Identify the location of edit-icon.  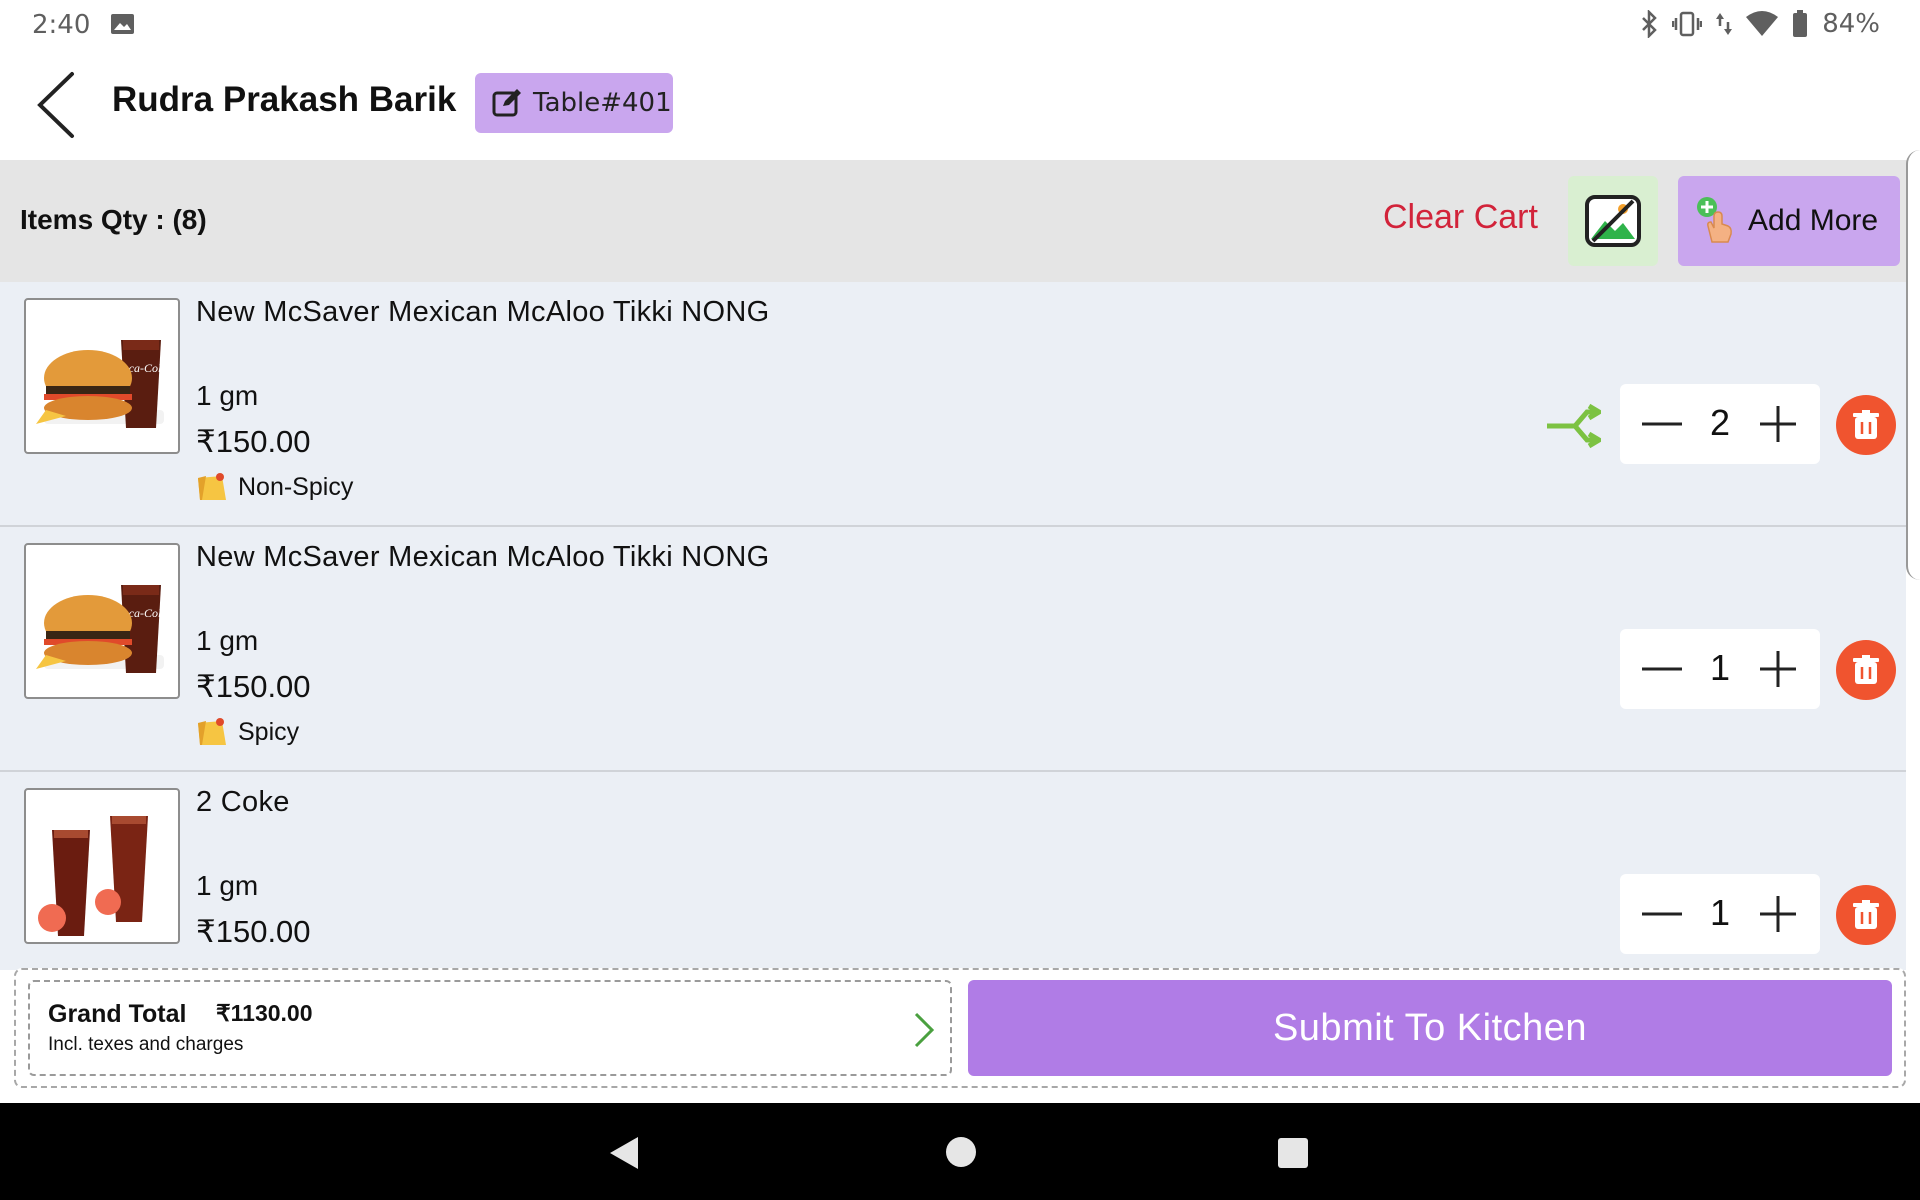
(506, 103).